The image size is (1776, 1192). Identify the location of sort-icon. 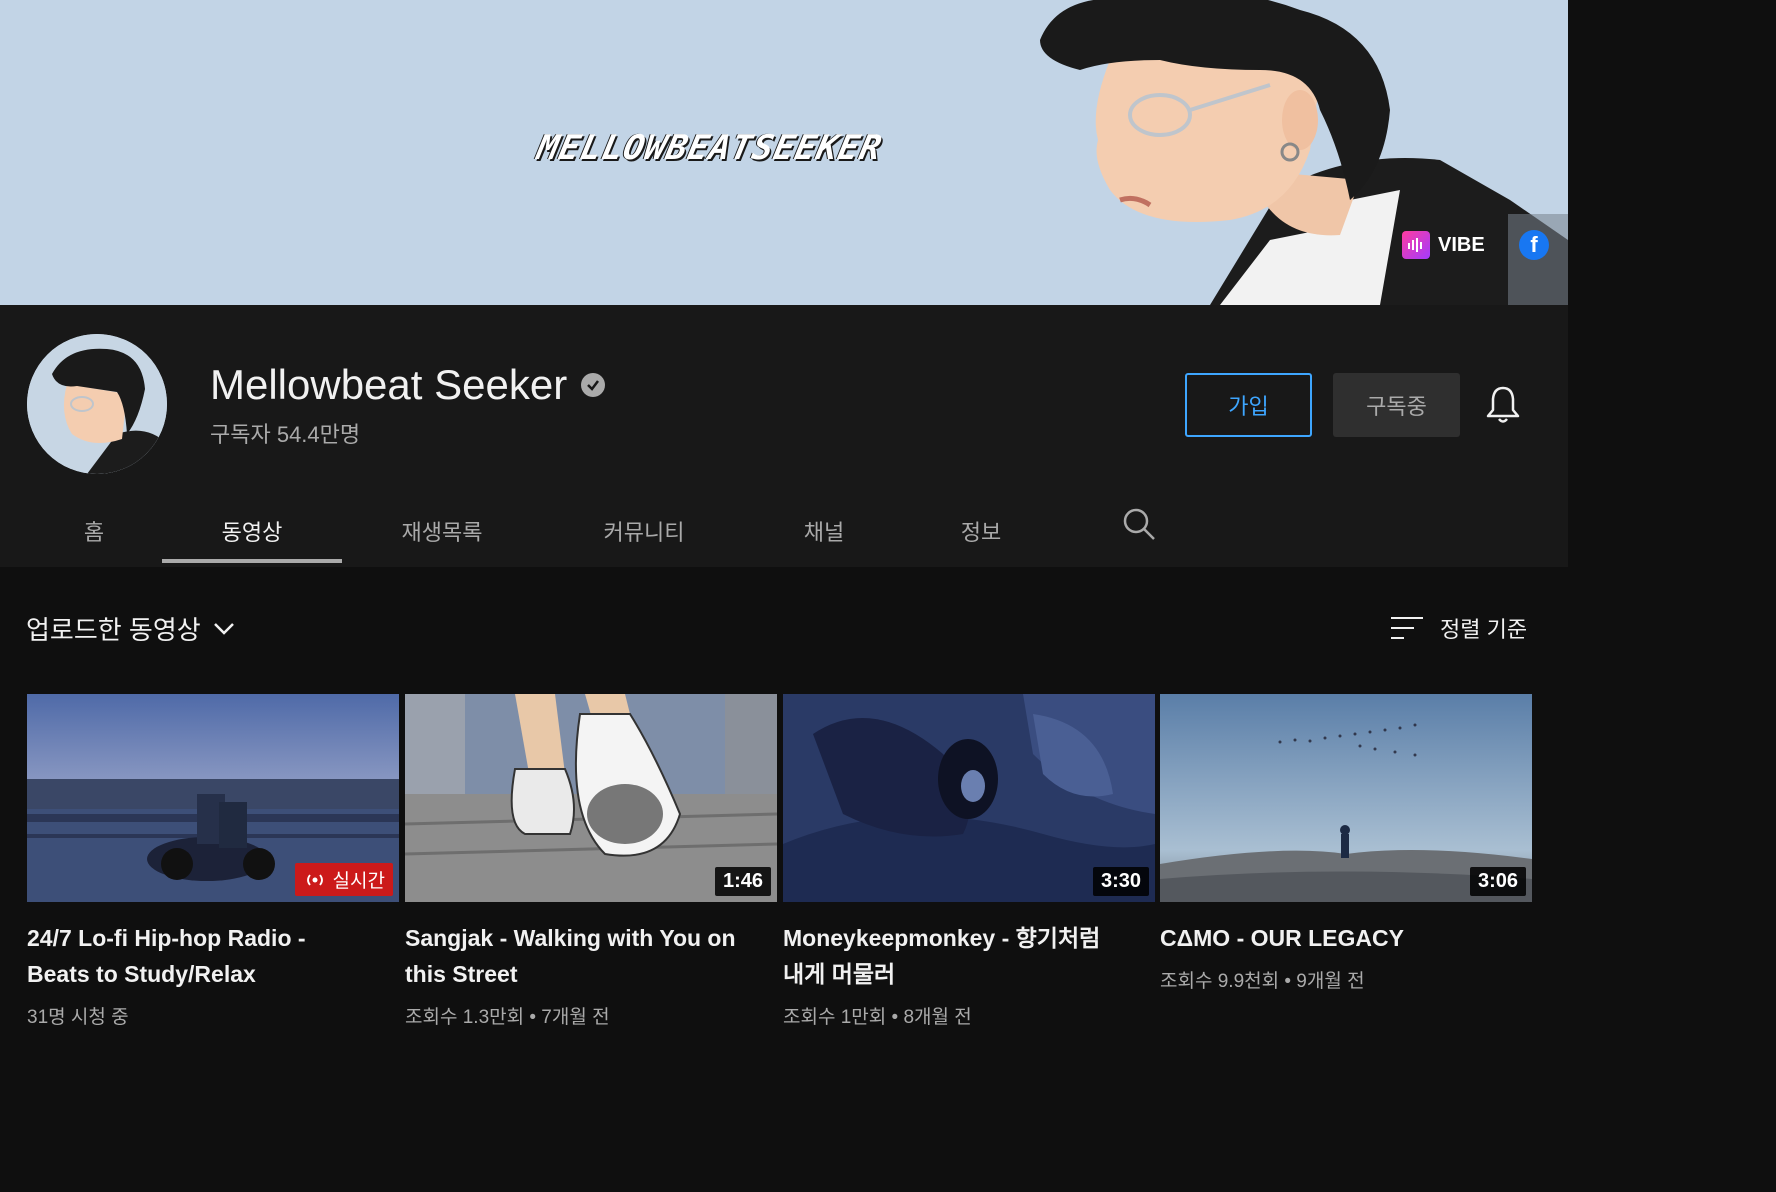
(1407, 628).